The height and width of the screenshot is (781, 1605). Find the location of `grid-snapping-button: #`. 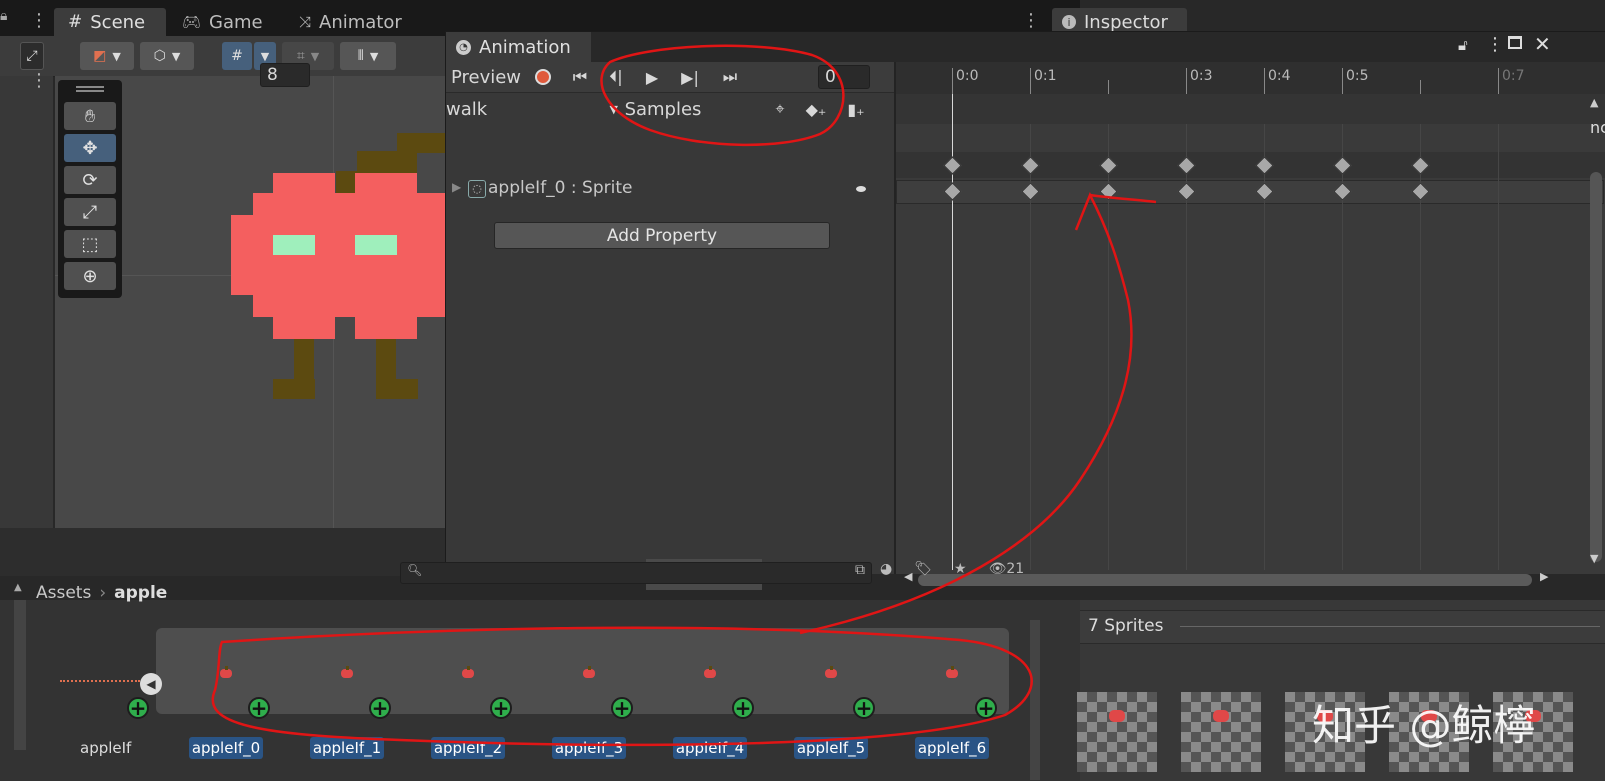

grid-snapping-button: # is located at coordinates (237, 56).